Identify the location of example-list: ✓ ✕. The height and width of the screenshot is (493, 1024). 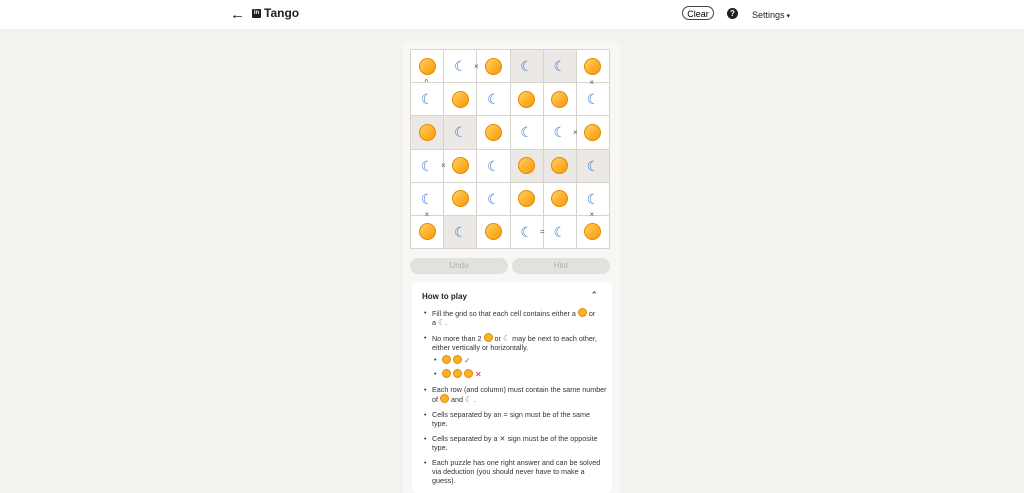
(519, 367).